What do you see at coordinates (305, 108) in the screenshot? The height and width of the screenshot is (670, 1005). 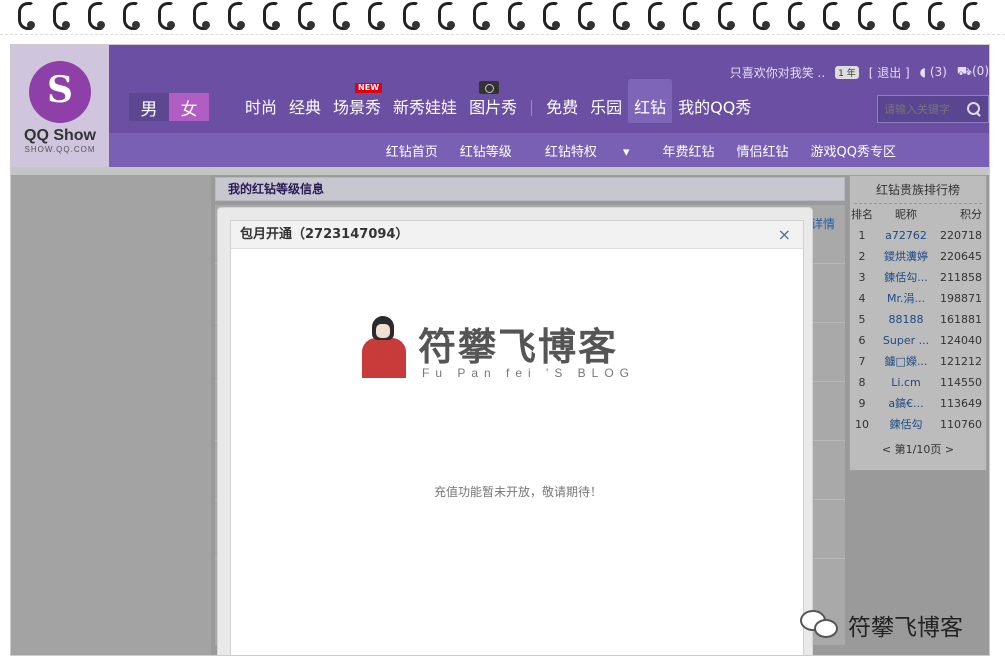 I see `nav-item-classic: 经典` at bounding box center [305, 108].